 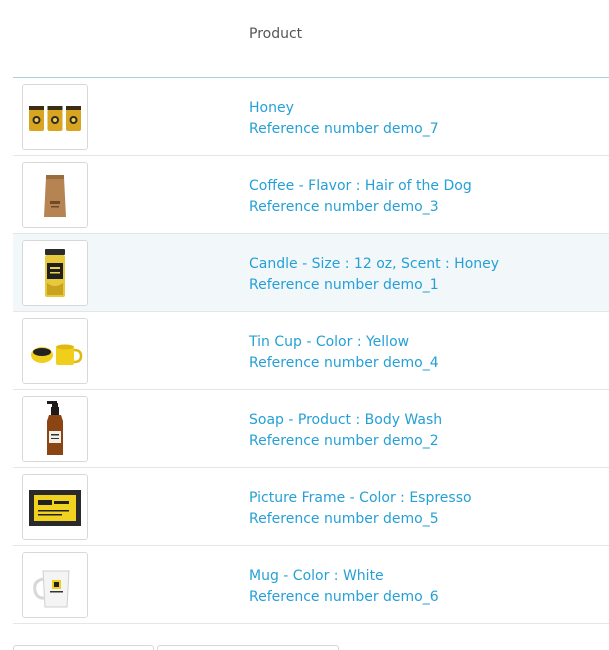 I want to click on column-header-product: Product, so click(x=275, y=34).